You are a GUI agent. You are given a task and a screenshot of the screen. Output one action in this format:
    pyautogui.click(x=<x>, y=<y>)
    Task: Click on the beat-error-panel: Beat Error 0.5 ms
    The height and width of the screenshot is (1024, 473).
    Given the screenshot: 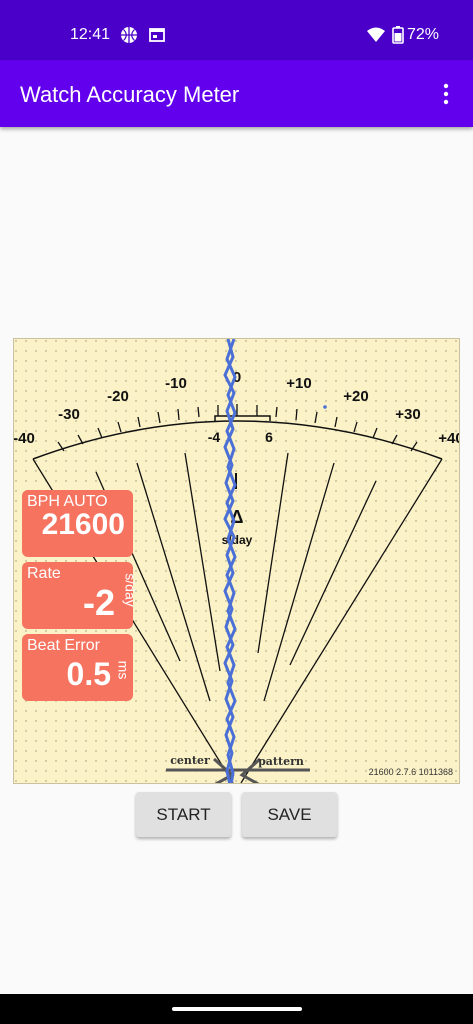 What is the action you would take?
    pyautogui.click(x=77, y=667)
    